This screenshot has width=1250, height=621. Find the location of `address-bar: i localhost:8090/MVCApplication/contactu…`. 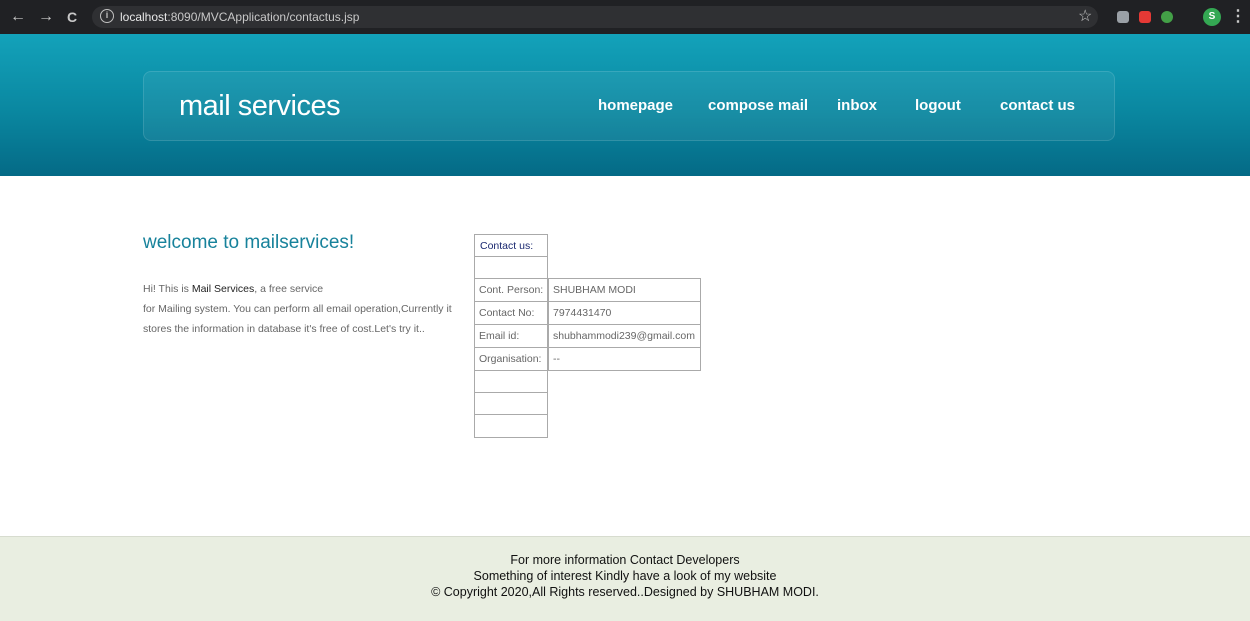

address-bar: i localhost:8090/MVCApplication/contactu… is located at coordinates (595, 17).